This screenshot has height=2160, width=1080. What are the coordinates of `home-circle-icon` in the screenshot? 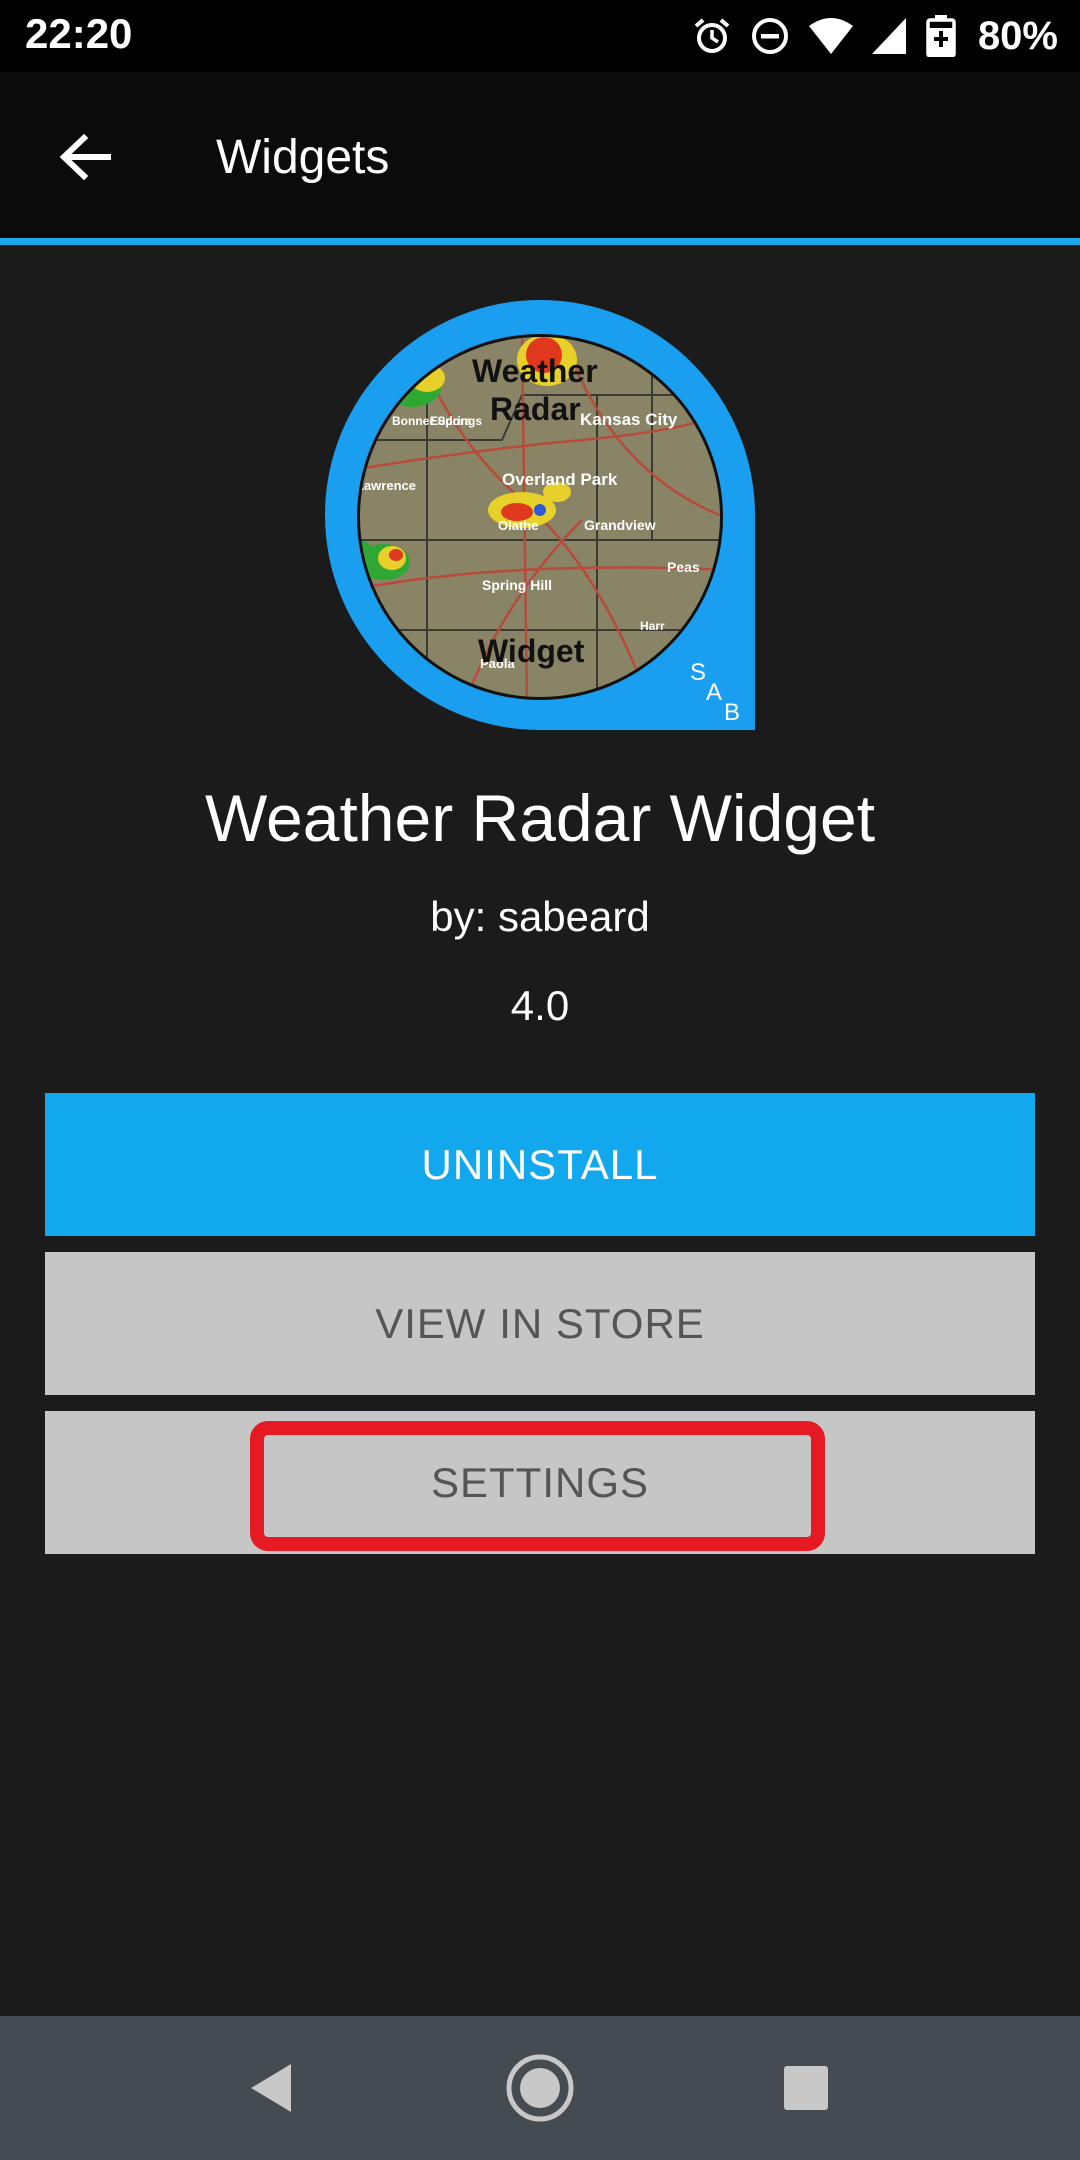 It's located at (540, 2088).